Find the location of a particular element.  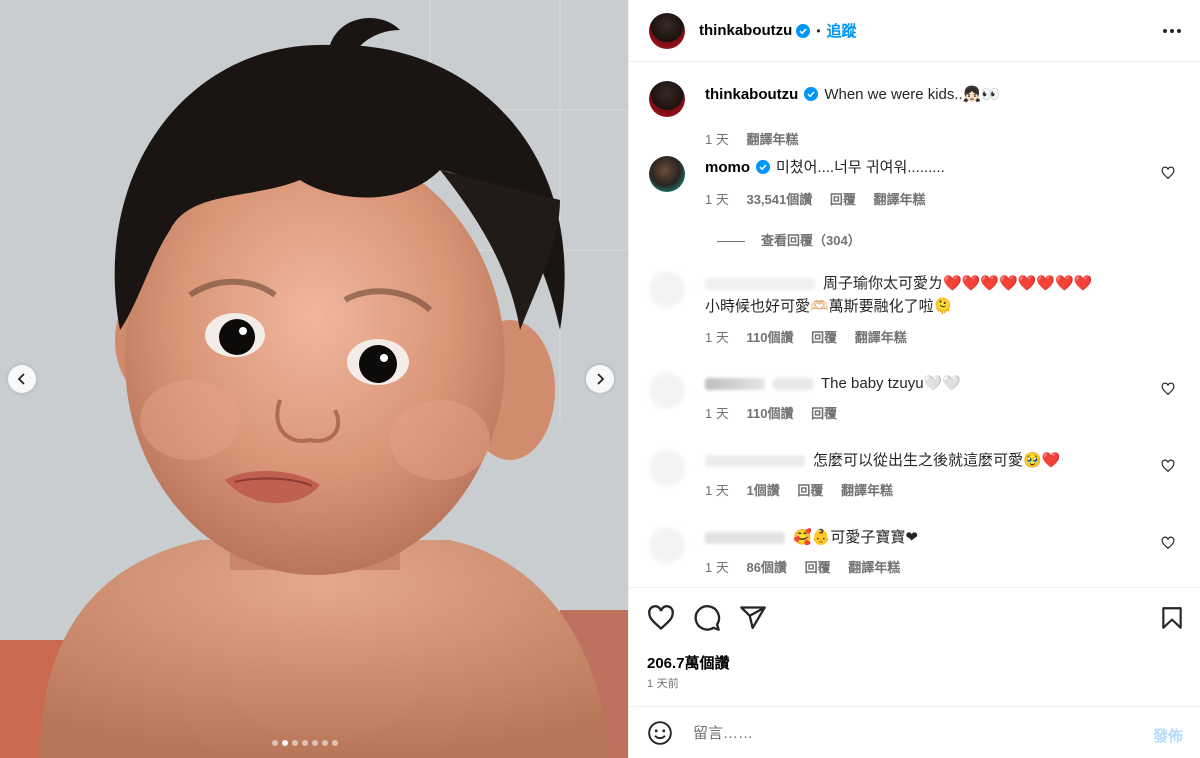

likes-count: 206.7萬個讚 is located at coordinates (688, 662).